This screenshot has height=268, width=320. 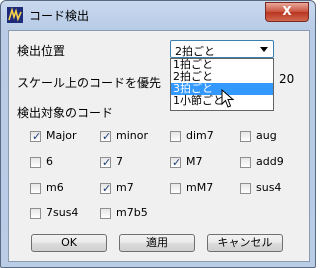 What do you see at coordinates (286, 79) in the screenshot?
I see `priority-value: 20` at bounding box center [286, 79].